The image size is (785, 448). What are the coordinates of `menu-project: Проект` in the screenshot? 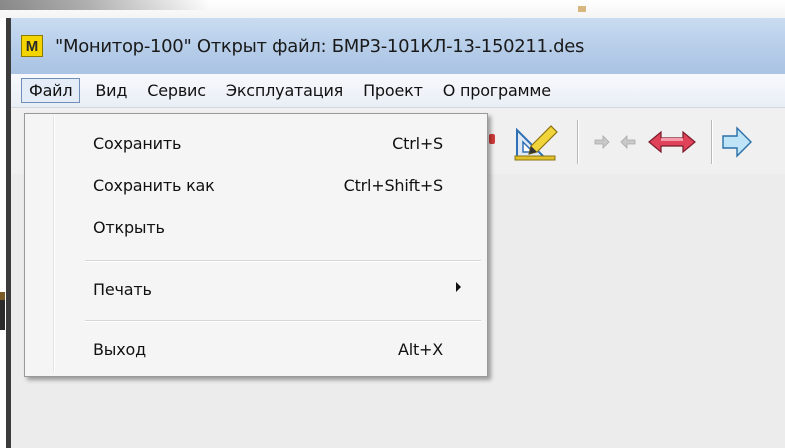 It's located at (393, 90).